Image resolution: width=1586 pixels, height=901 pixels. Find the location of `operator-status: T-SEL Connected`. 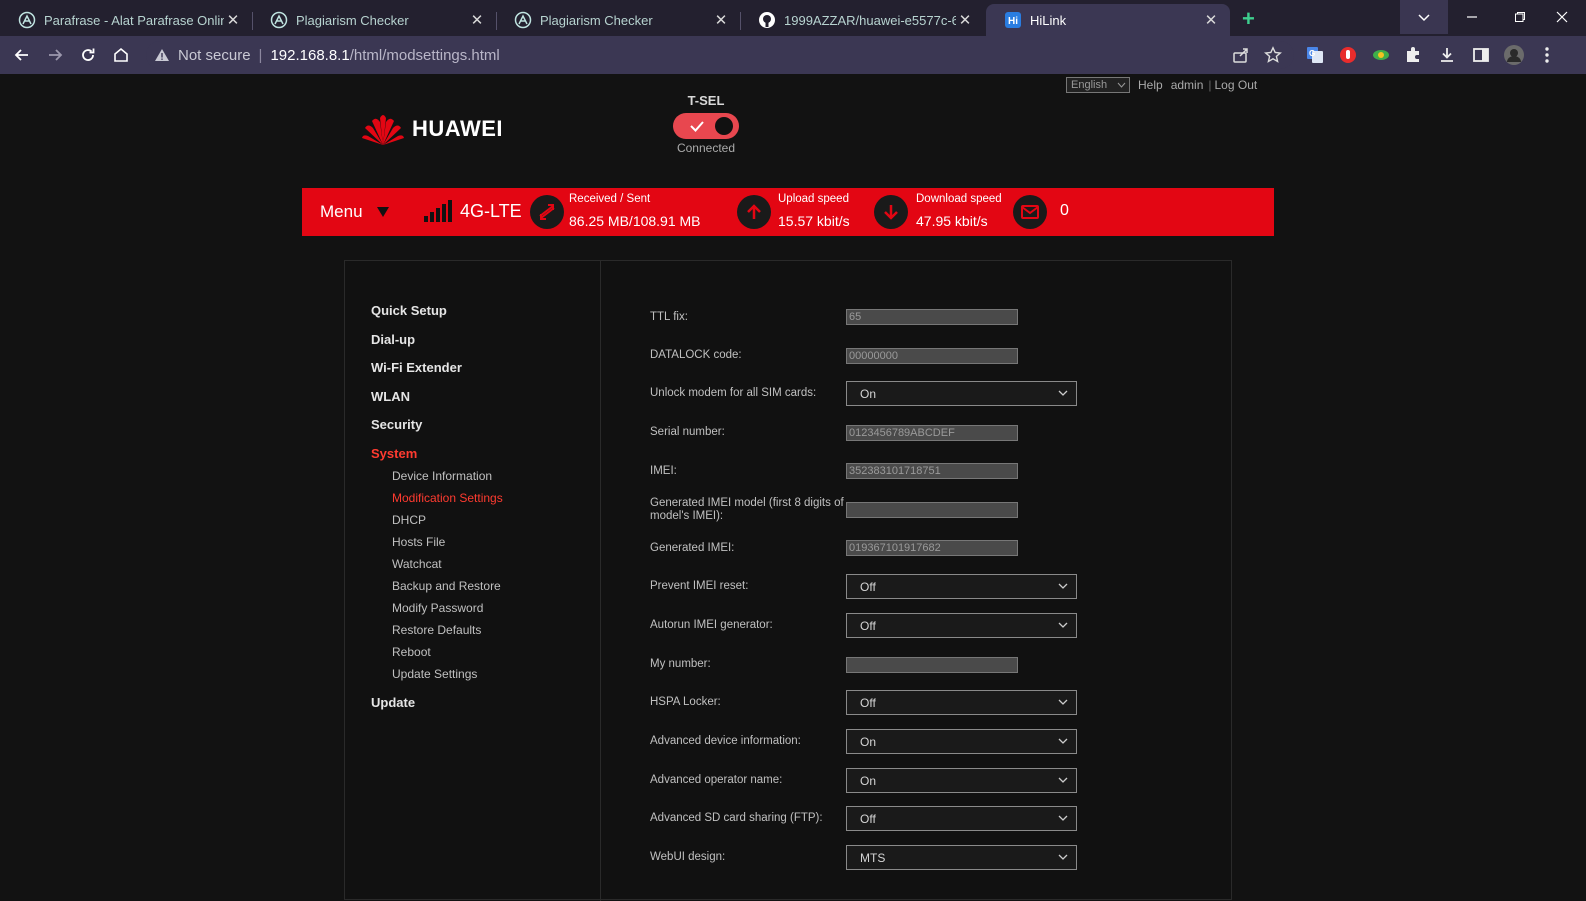

operator-status: T-SEL Connected is located at coordinates (706, 124).